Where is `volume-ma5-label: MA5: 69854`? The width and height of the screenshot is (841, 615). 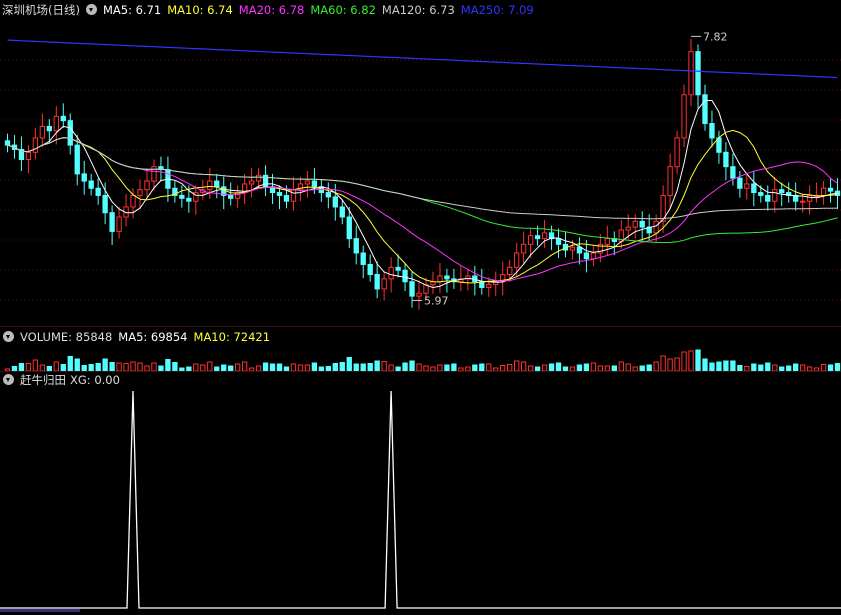
volume-ma5-label: MA5: 69854 is located at coordinates (153, 337).